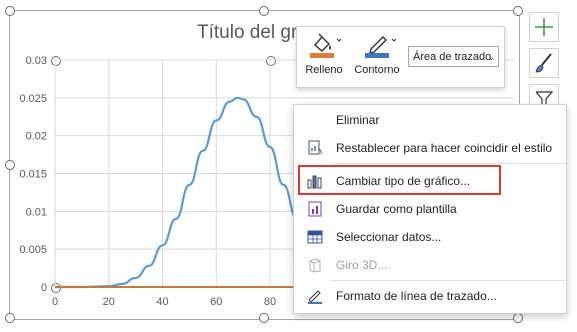  Describe the element at coordinates (324, 70) in the screenshot. I see `fill-label: Relleno` at that location.